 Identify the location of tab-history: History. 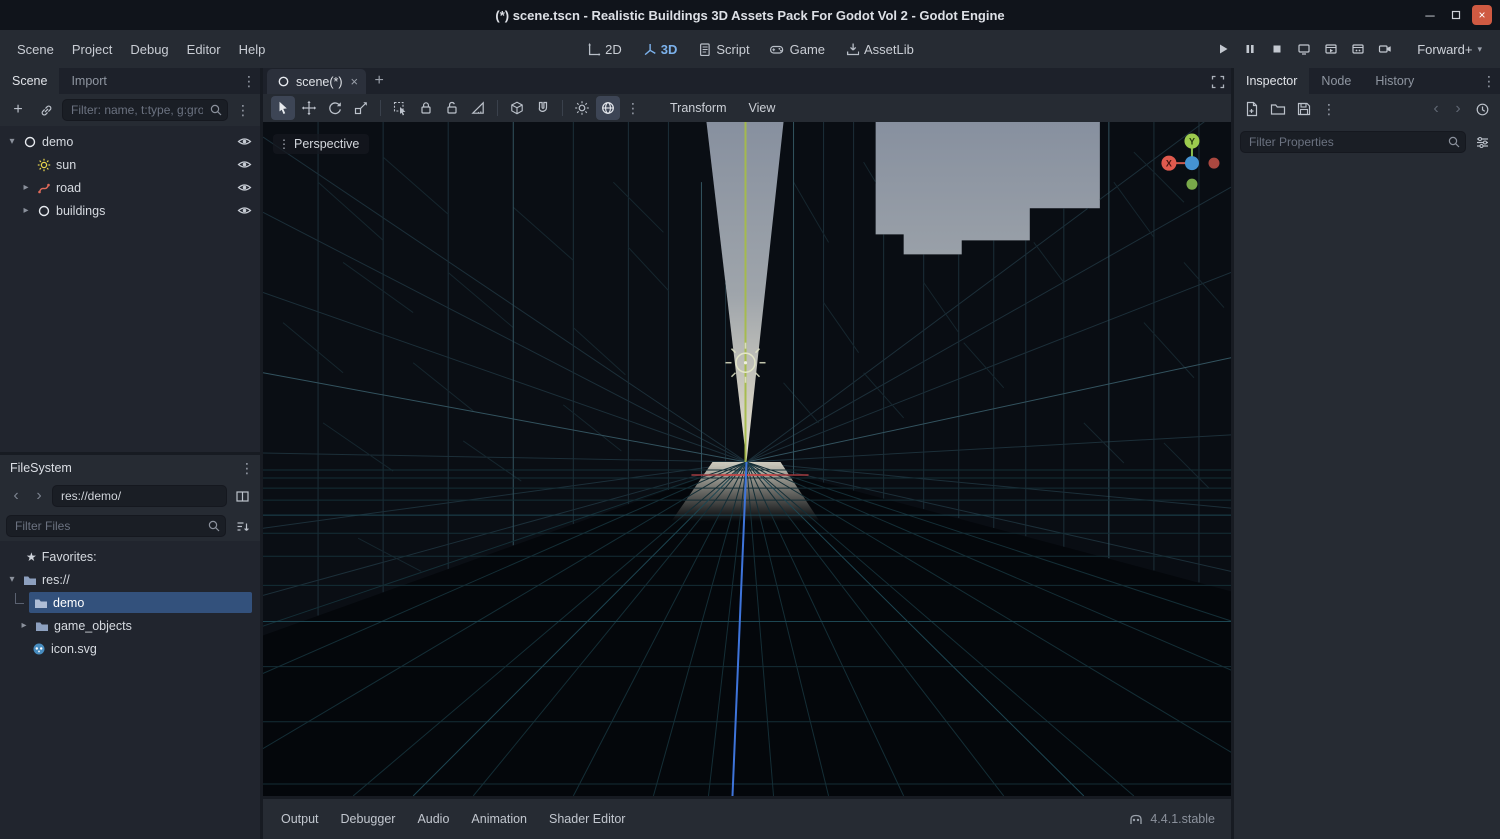
(1394, 81).